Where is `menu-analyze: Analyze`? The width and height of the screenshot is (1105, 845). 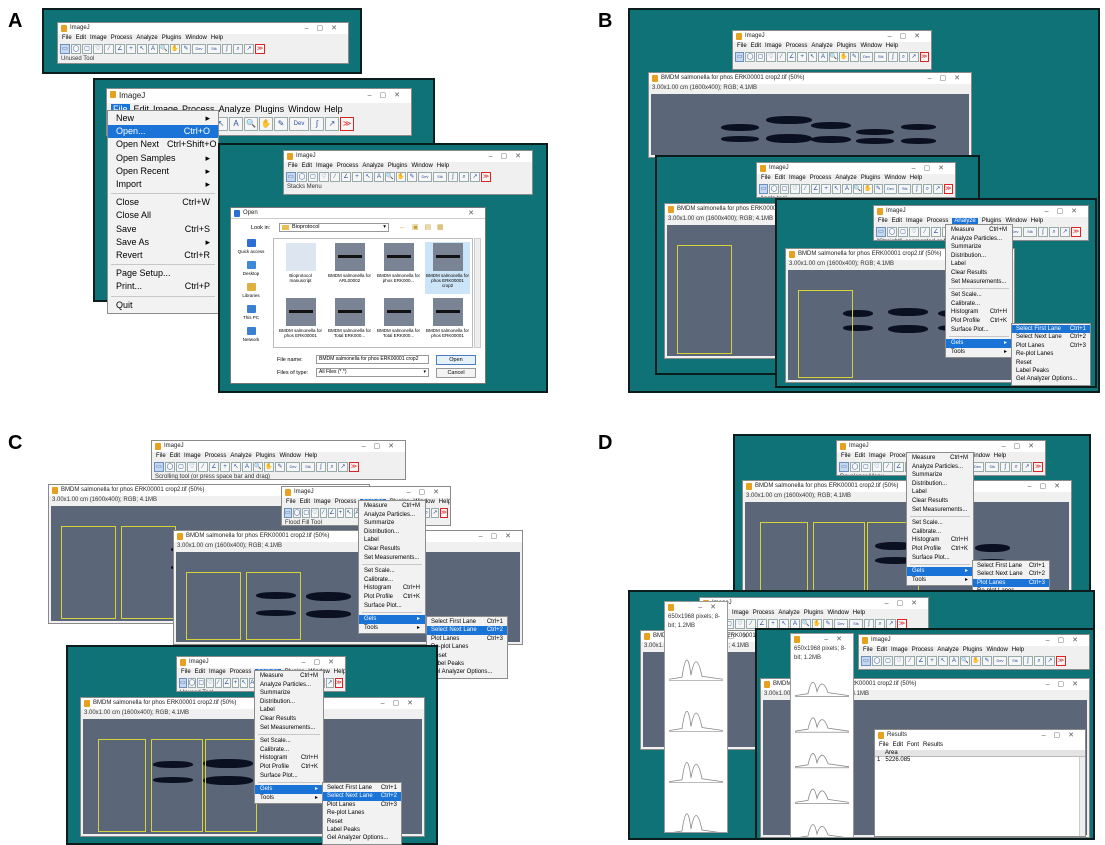 menu-analyze: Analyze is located at coordinates (821, 46).